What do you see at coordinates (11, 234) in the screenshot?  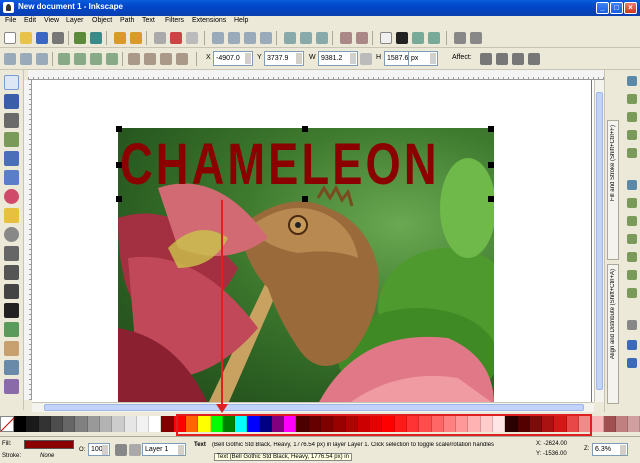 I see `spiral-tool-icon` at bounding box center [11, 234].